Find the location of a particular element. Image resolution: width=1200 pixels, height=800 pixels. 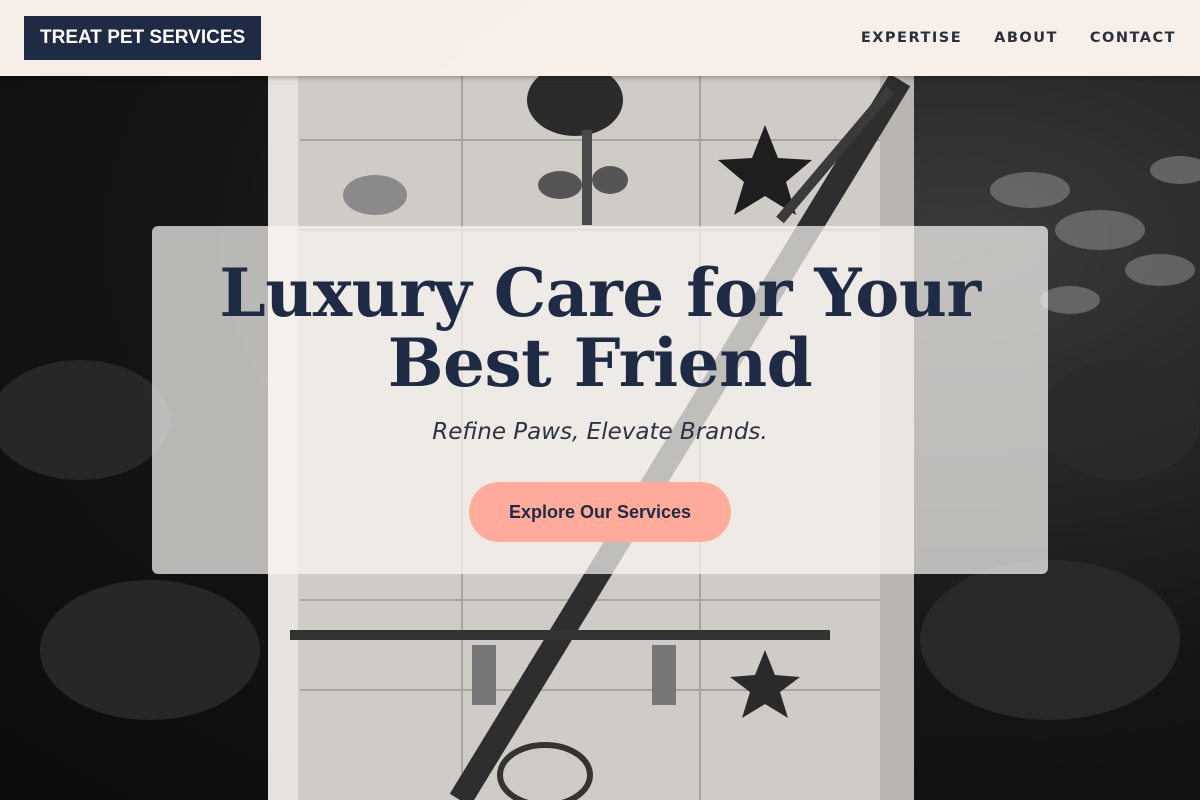

hero-subtitle: Refine Paws, Elevate Brands. is located at coordinates (600, 432).